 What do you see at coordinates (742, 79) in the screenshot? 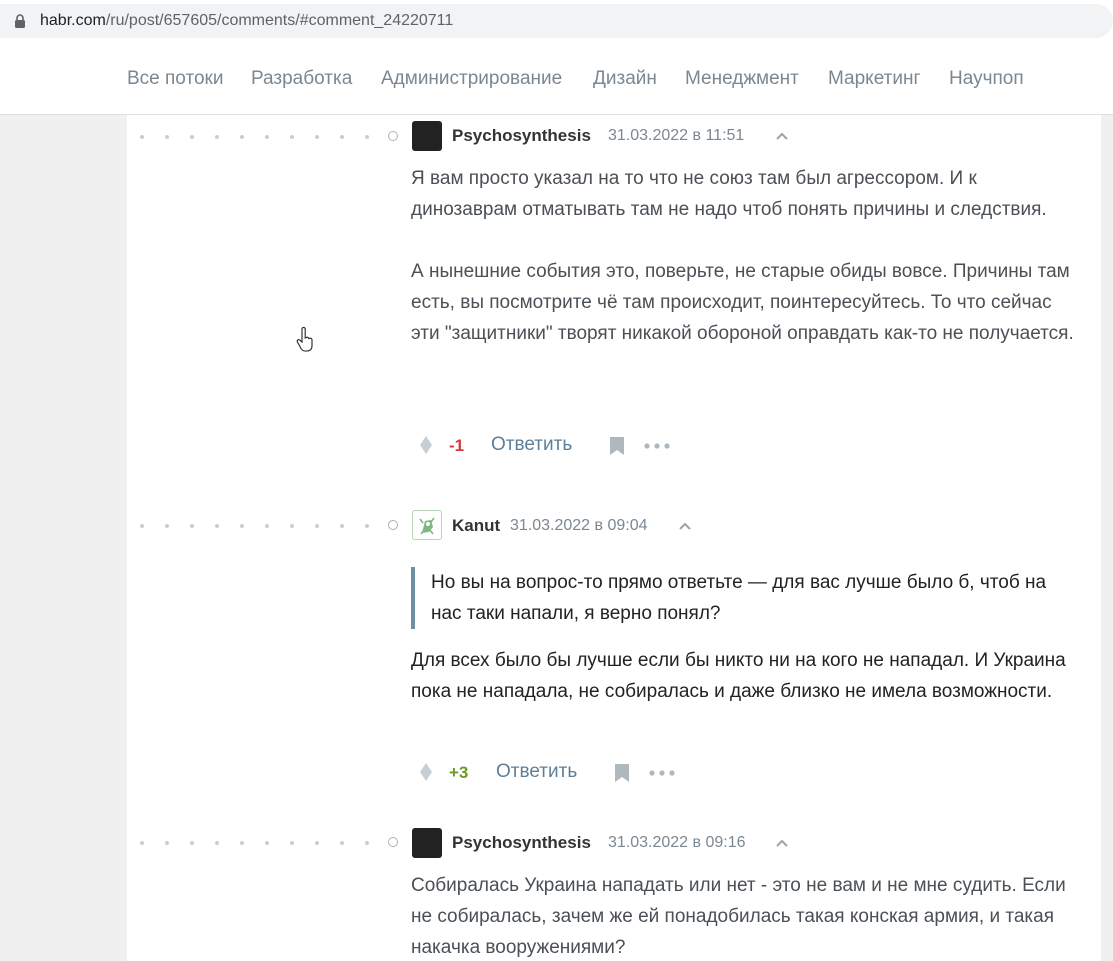
I see `nav-management: Менеджмент` at bounding box center [742, 79].